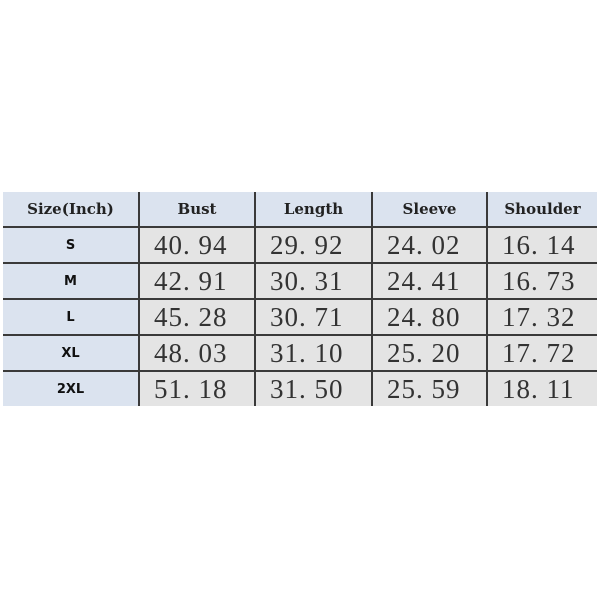 The height and width of the screenshot is (600, 600). Describe the element at coordinates (196, 245) in the screenshot. I see `measurement-cell: 40. 94` at that location.